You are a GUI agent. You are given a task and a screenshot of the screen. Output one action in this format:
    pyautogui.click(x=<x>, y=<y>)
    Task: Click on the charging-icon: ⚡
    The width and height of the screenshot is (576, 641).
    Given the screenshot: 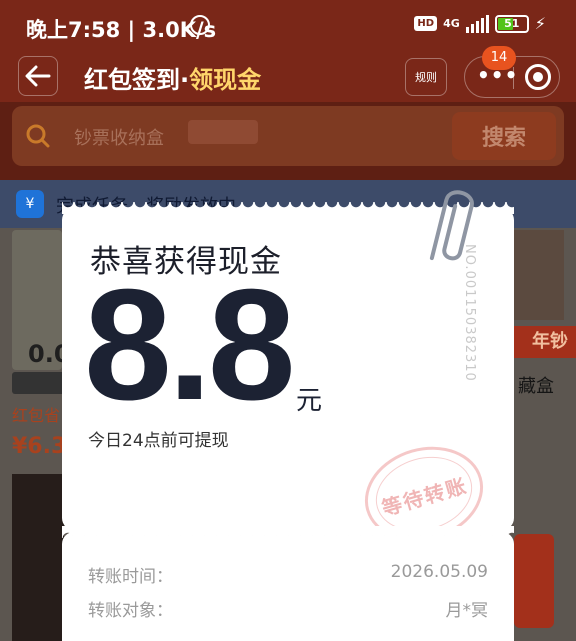 What is the action you would take?
    pyautogui.click(x=540, y=23)
    